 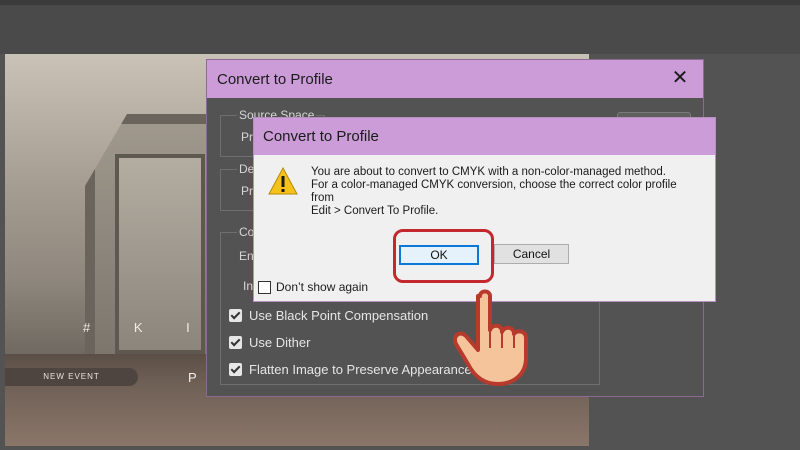 I want to click on ok-highlight-frame, so click(x=443, y=256).